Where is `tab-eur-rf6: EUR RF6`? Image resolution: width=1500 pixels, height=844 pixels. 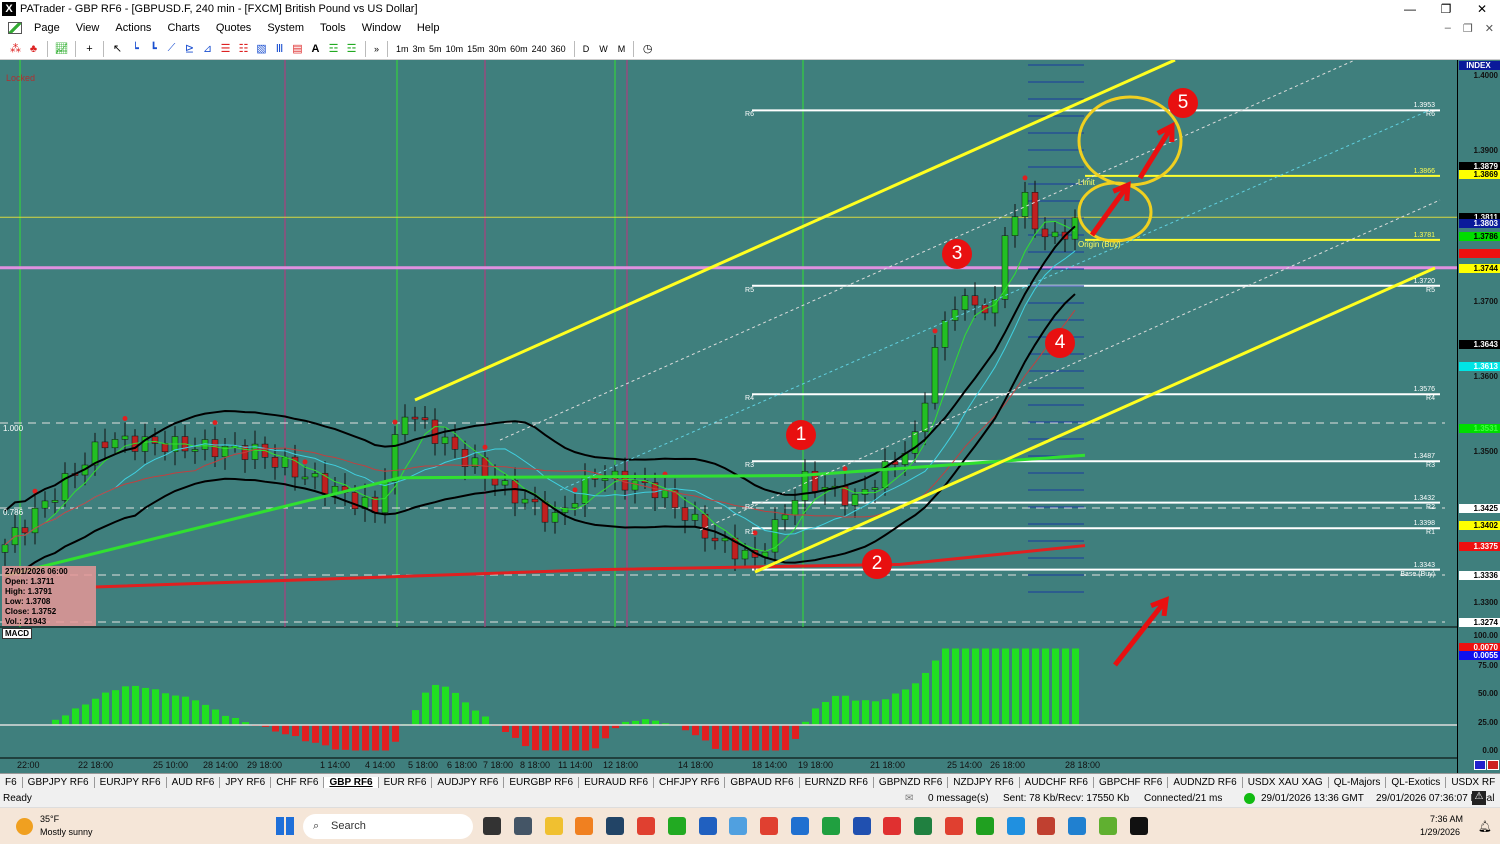 tab-eur-rf6: EUR RF6 is located at coordinates (406, 782).